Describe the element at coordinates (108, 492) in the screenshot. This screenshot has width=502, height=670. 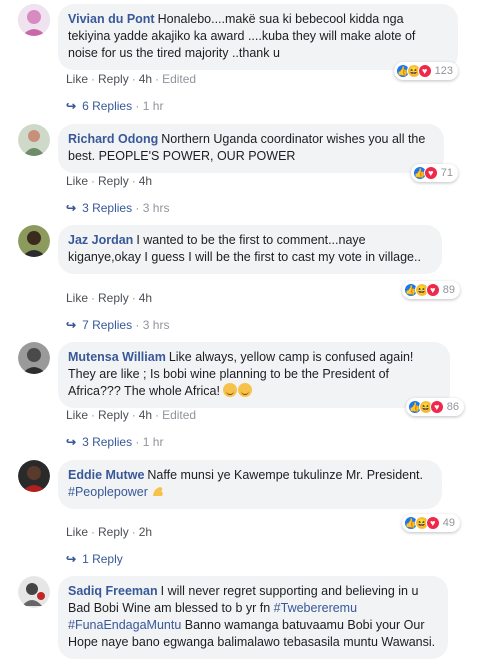
I see `hashtag-link: #Peoplepower` at that location.